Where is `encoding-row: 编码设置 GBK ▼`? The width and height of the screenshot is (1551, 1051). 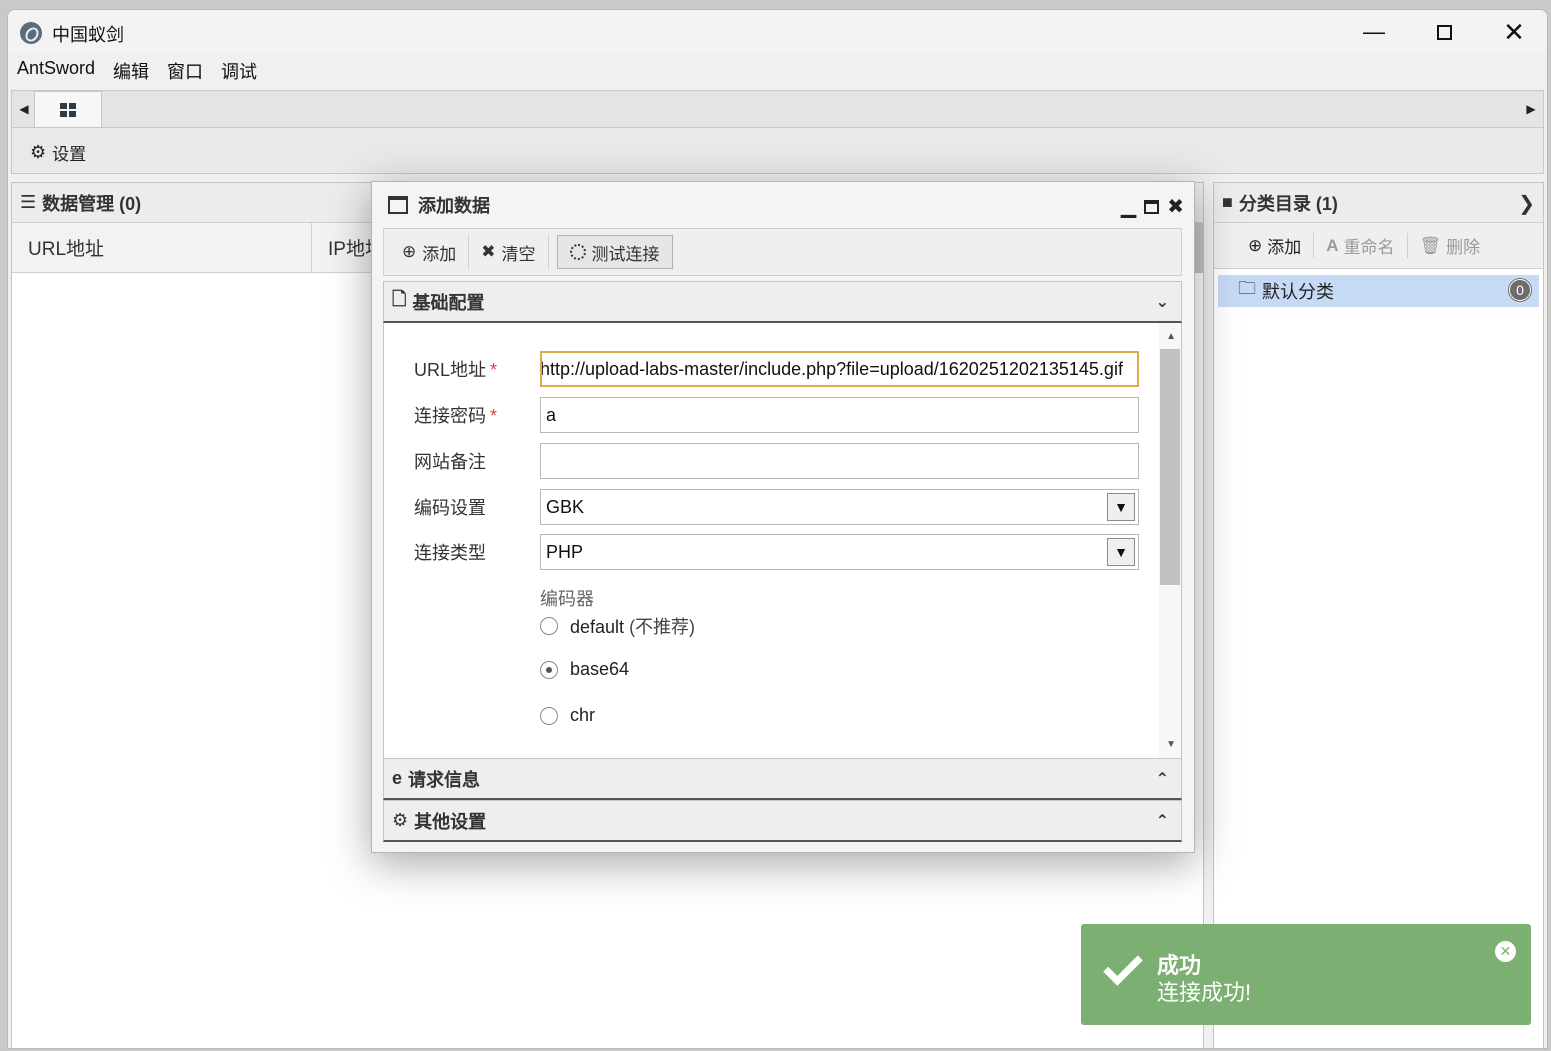
encoding-row: 编码设置 GBK ▼ is located at coordinates (776, 507).